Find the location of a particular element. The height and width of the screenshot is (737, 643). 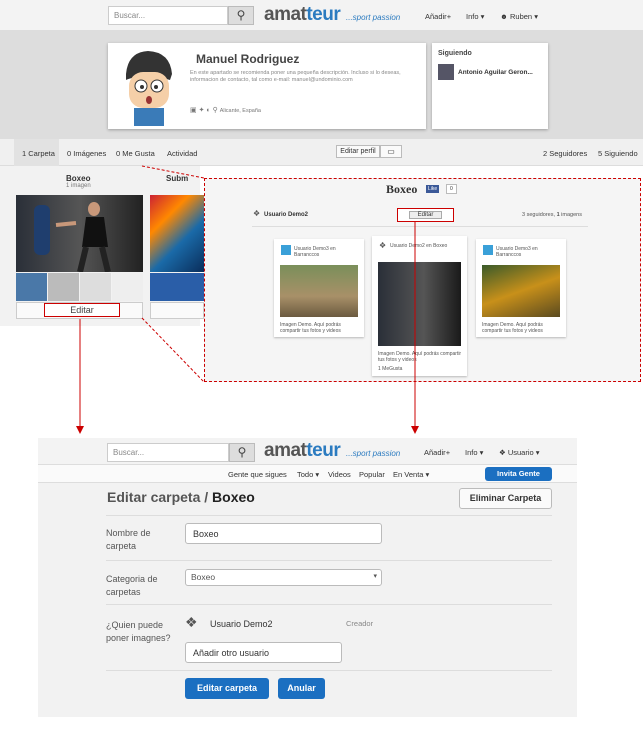

folder-name-label: Nombre de carpeta is located at coordinates (128, 539).